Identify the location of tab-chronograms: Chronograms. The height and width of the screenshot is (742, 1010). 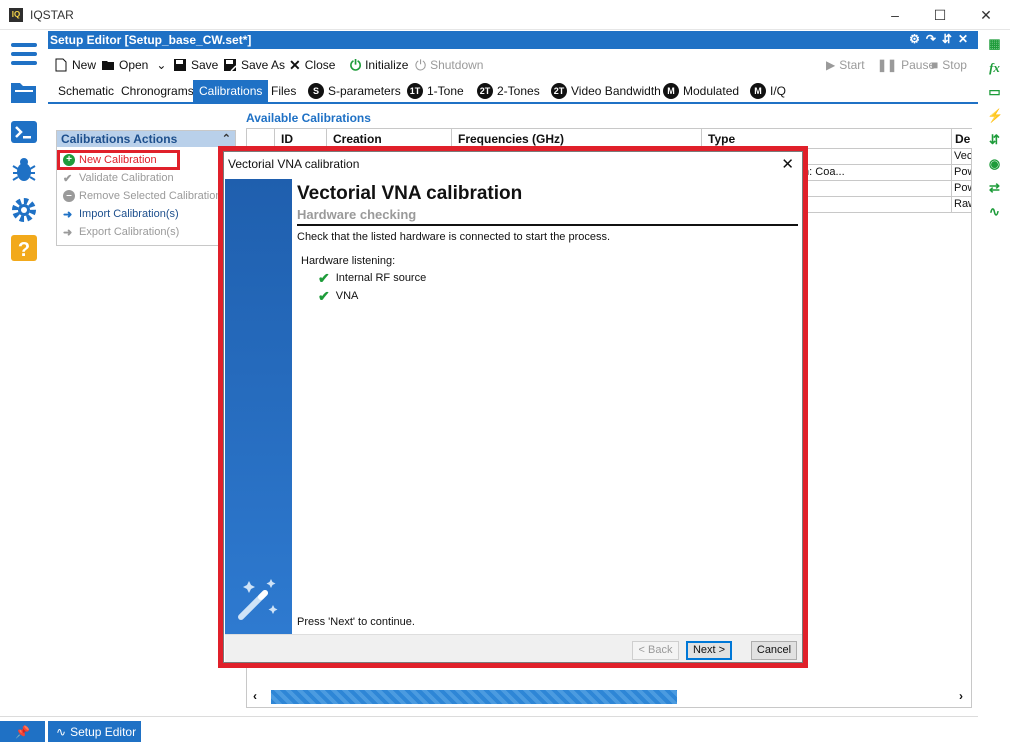
(157, 91).